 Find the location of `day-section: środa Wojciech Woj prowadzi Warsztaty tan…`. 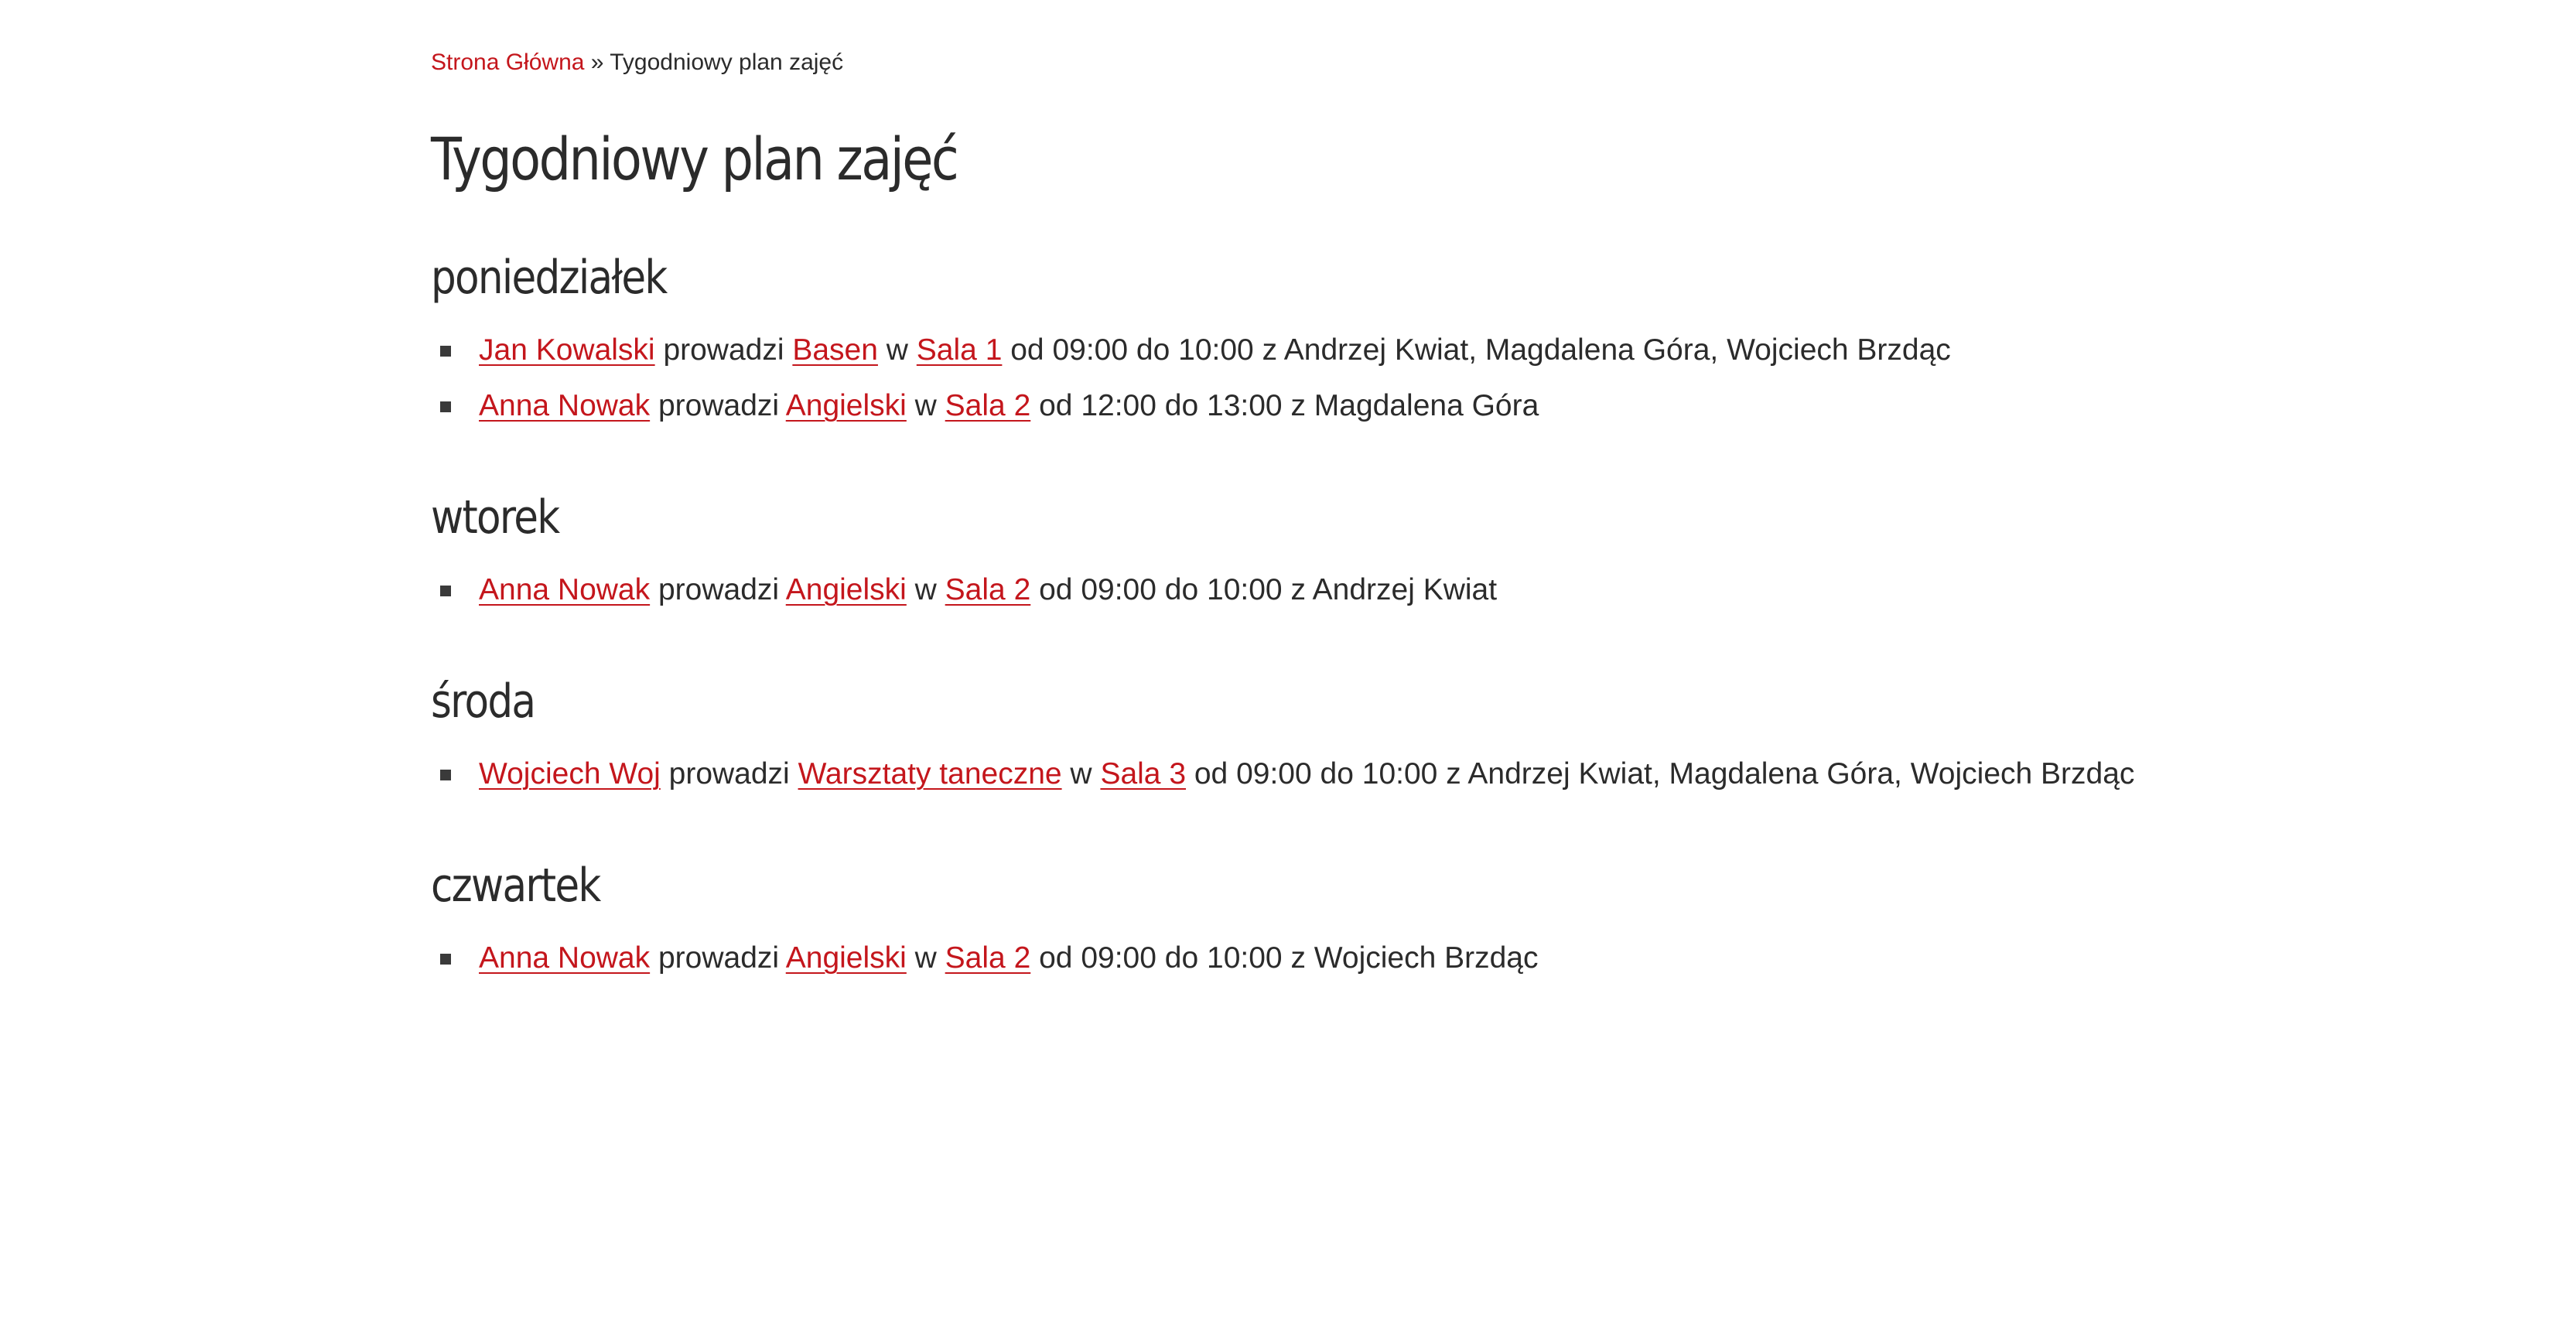

day-section: środa Wojciech Woj prowadzi Warsztaty tan… is located at coordinates (1320, 738).